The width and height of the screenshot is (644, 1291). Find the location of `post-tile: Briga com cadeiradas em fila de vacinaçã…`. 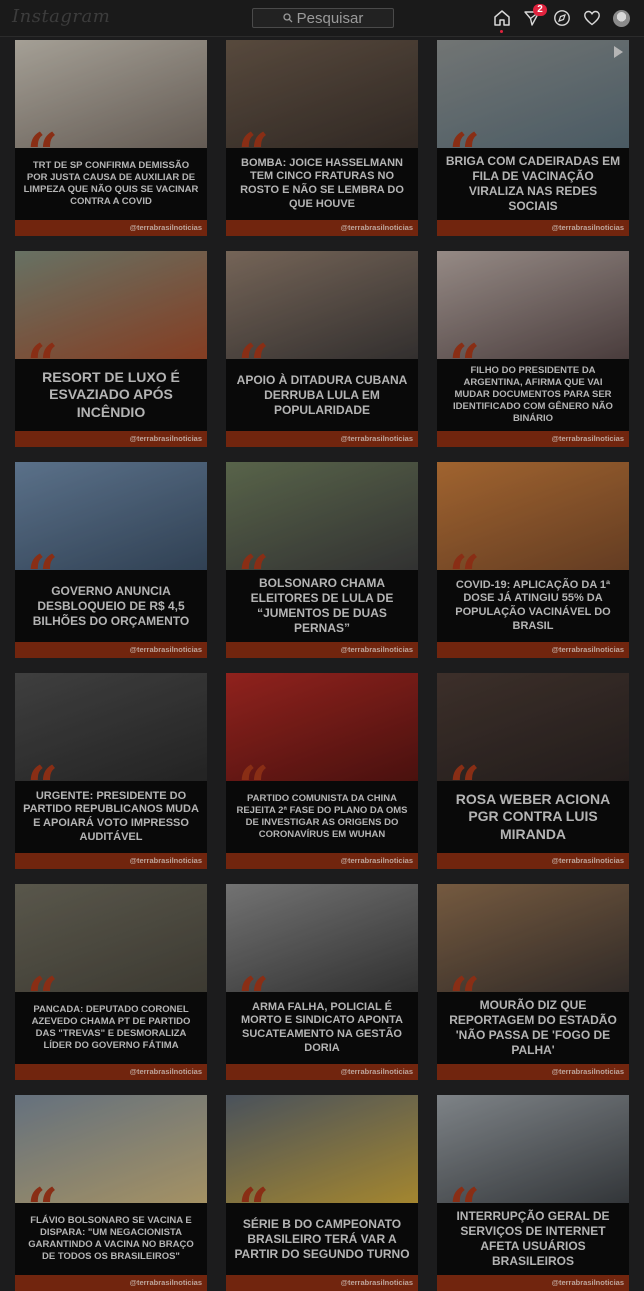

post-tile: Briga com cadeiradas em fila de vacinaçã… is located at coordinates (533, 138).